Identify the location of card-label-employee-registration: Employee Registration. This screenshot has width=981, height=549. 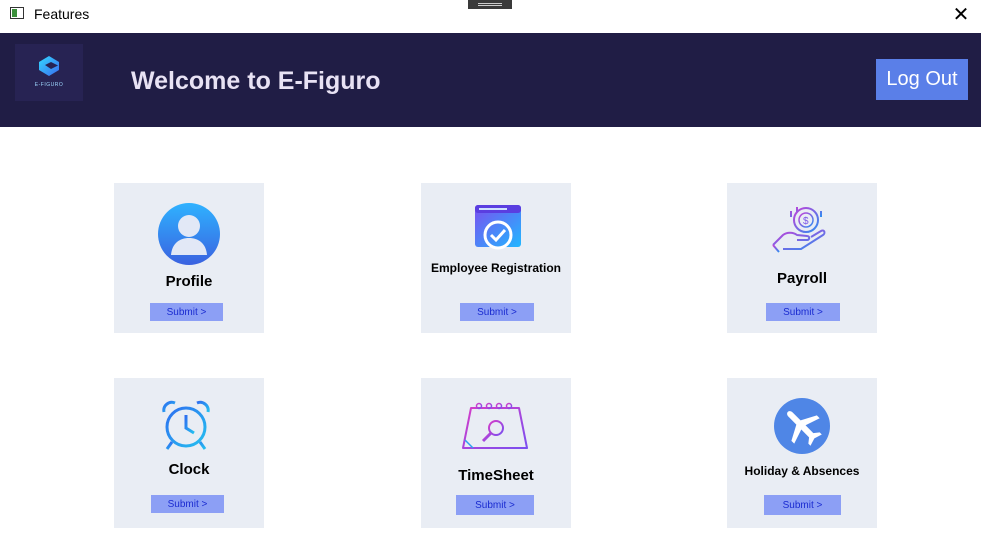
(496, 268).